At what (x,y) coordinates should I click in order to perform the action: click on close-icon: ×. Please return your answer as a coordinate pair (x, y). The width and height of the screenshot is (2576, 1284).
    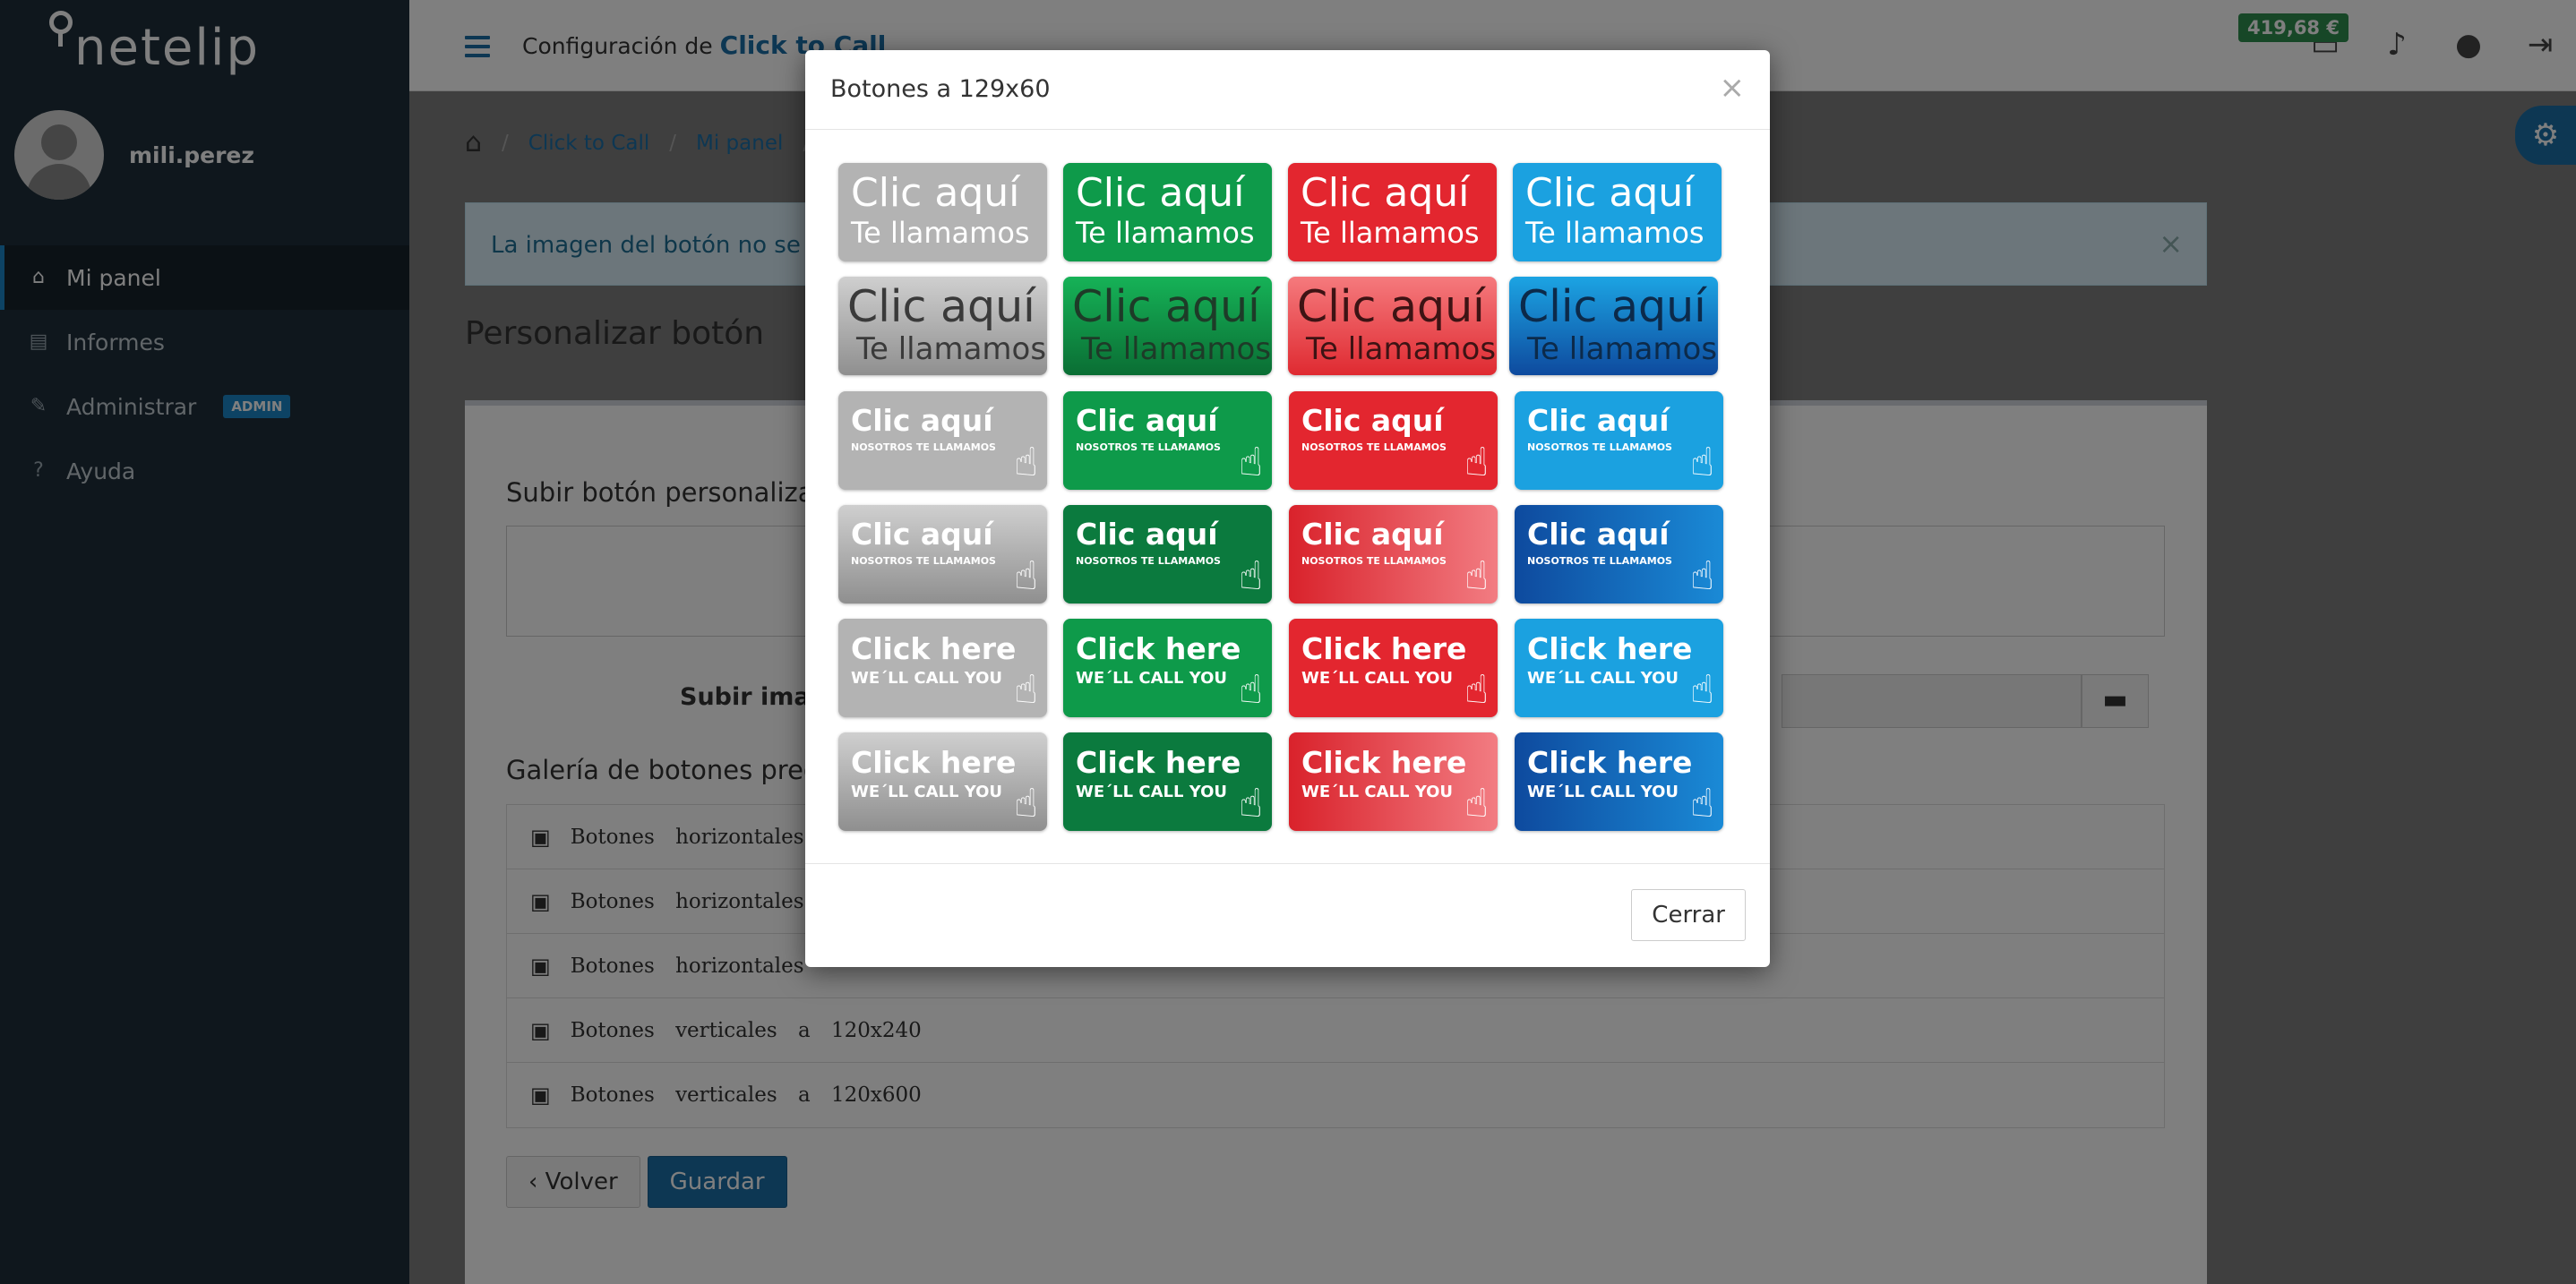
    Looking at the image, I should click on (1733, 88).